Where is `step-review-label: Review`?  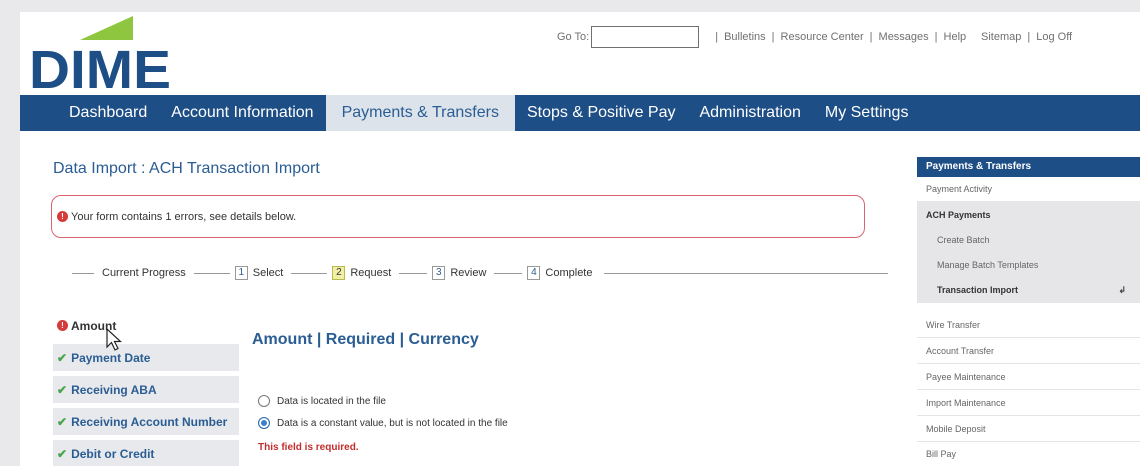 step-review-label: Review is located at coordinates (468, 273).